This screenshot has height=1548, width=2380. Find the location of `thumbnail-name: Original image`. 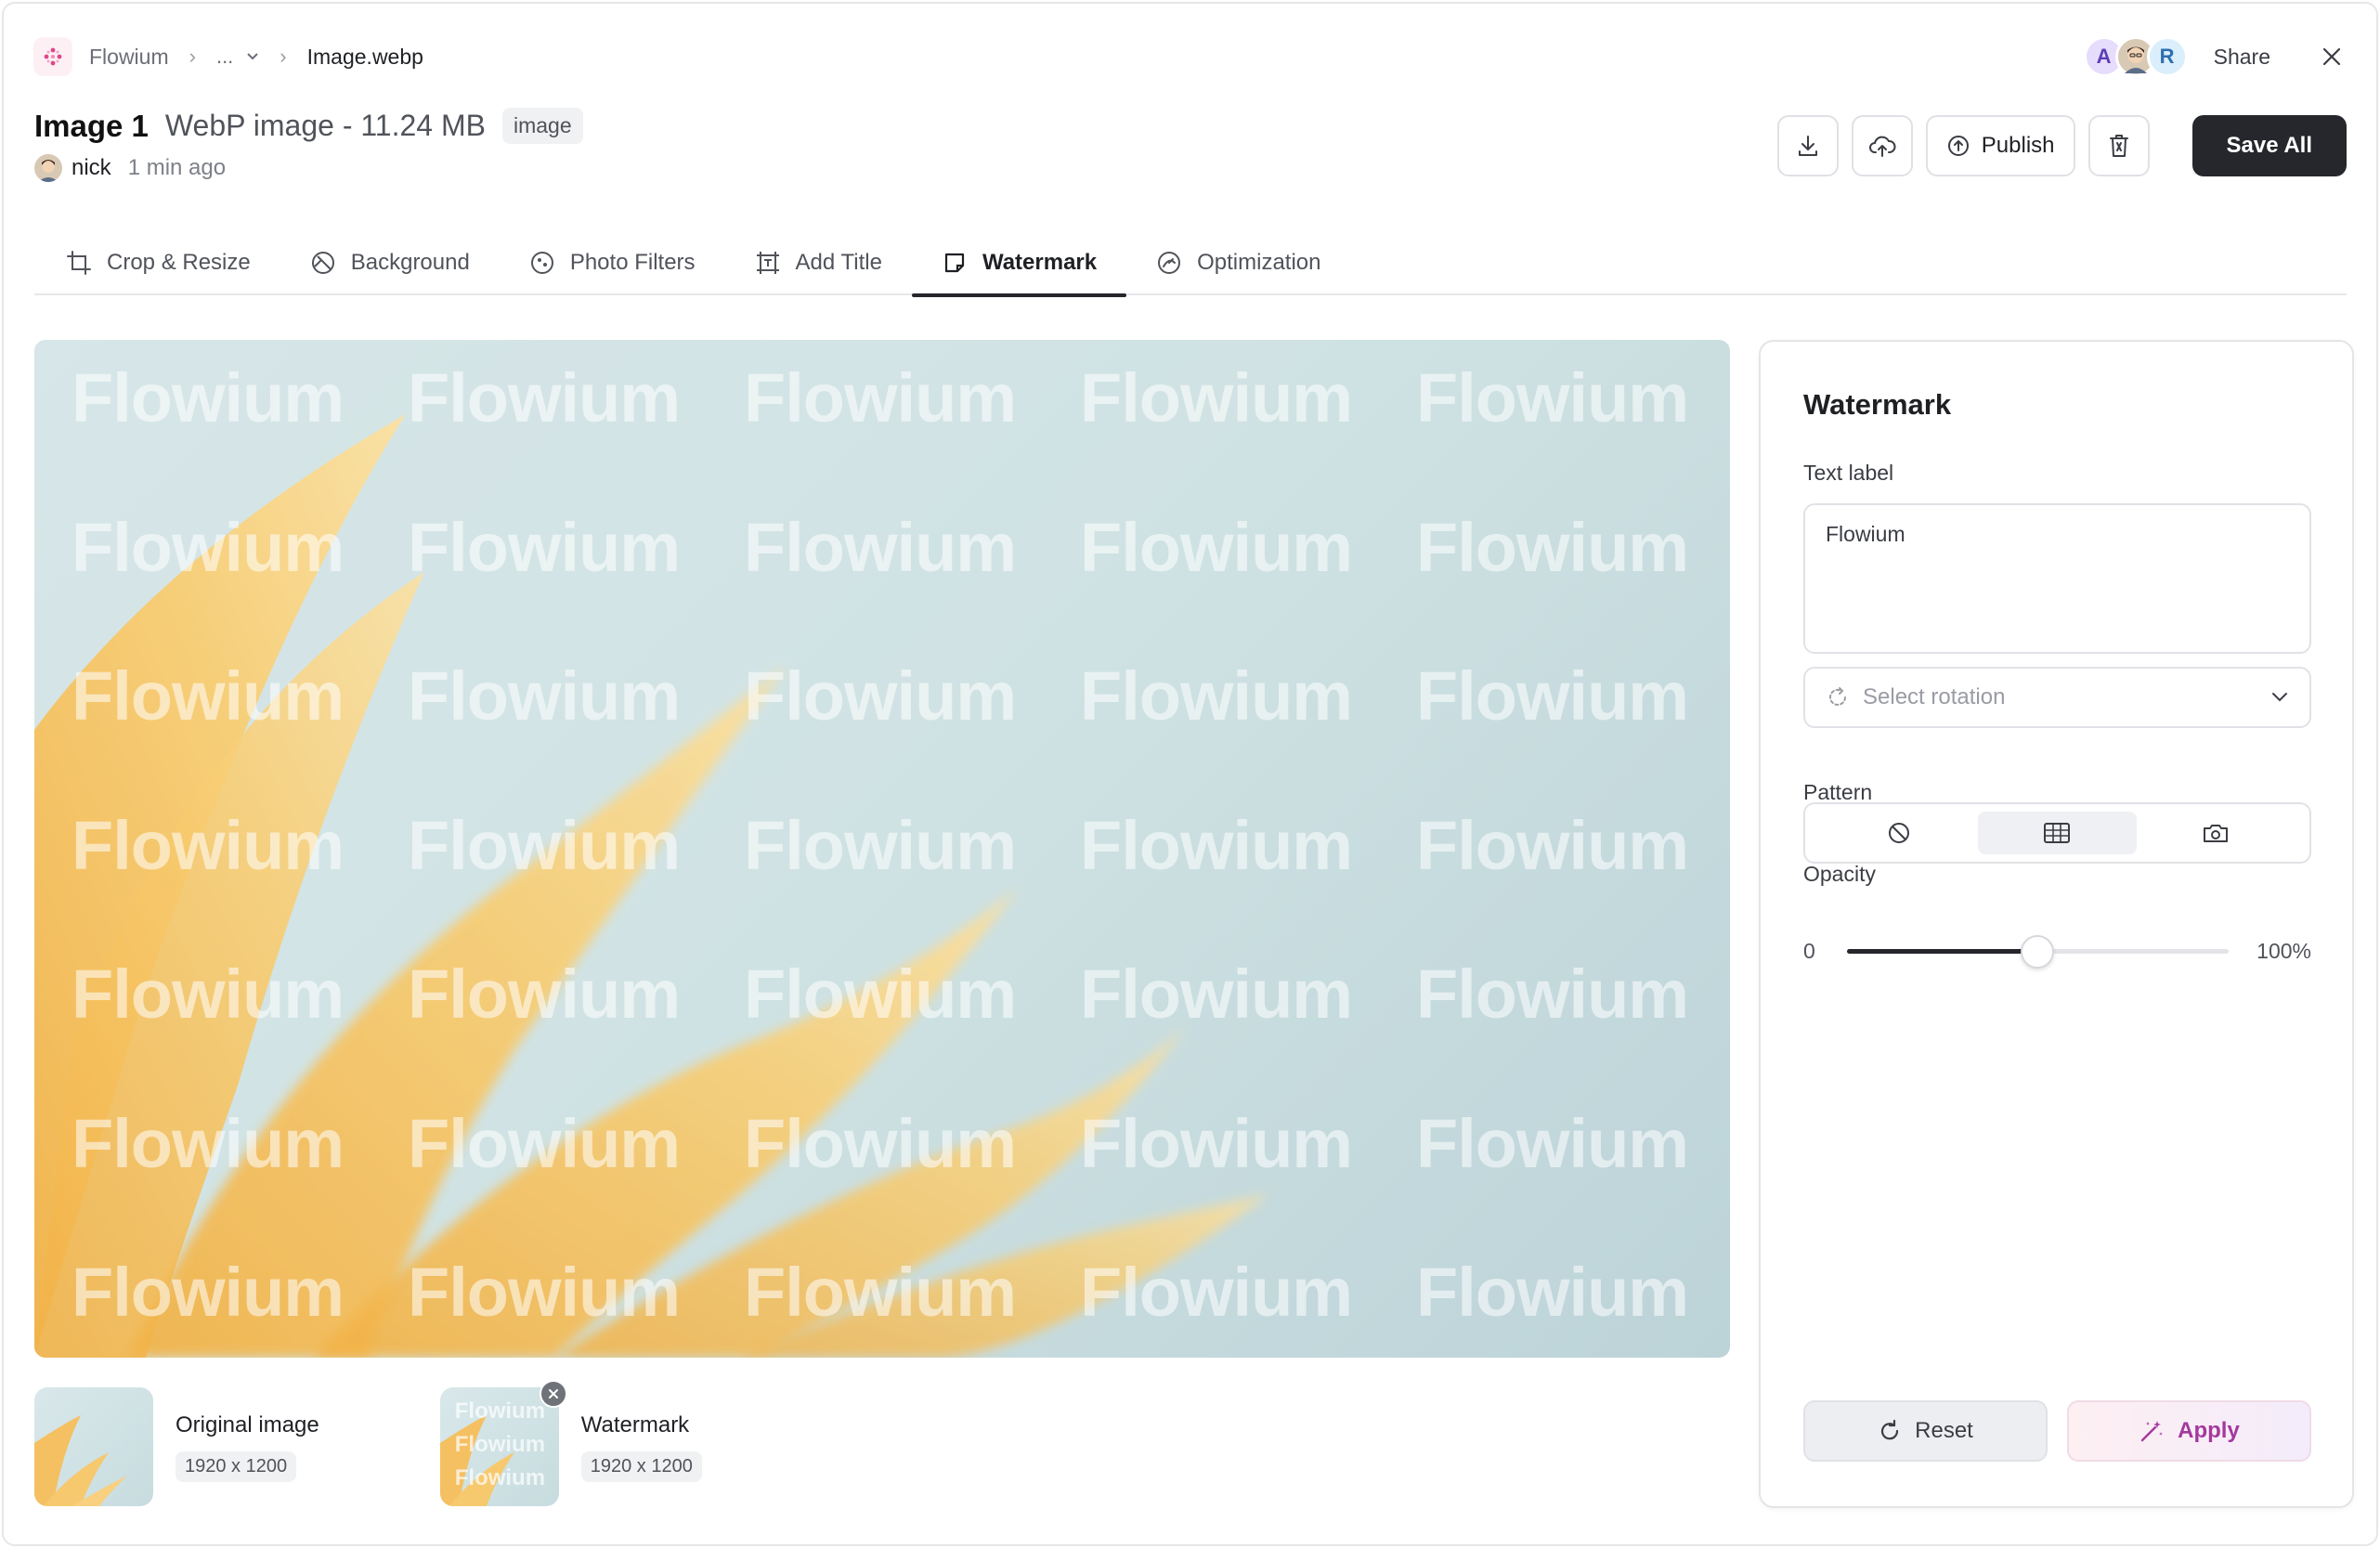

thumbnail-name: Original image is located at coordinates (248, 1424).